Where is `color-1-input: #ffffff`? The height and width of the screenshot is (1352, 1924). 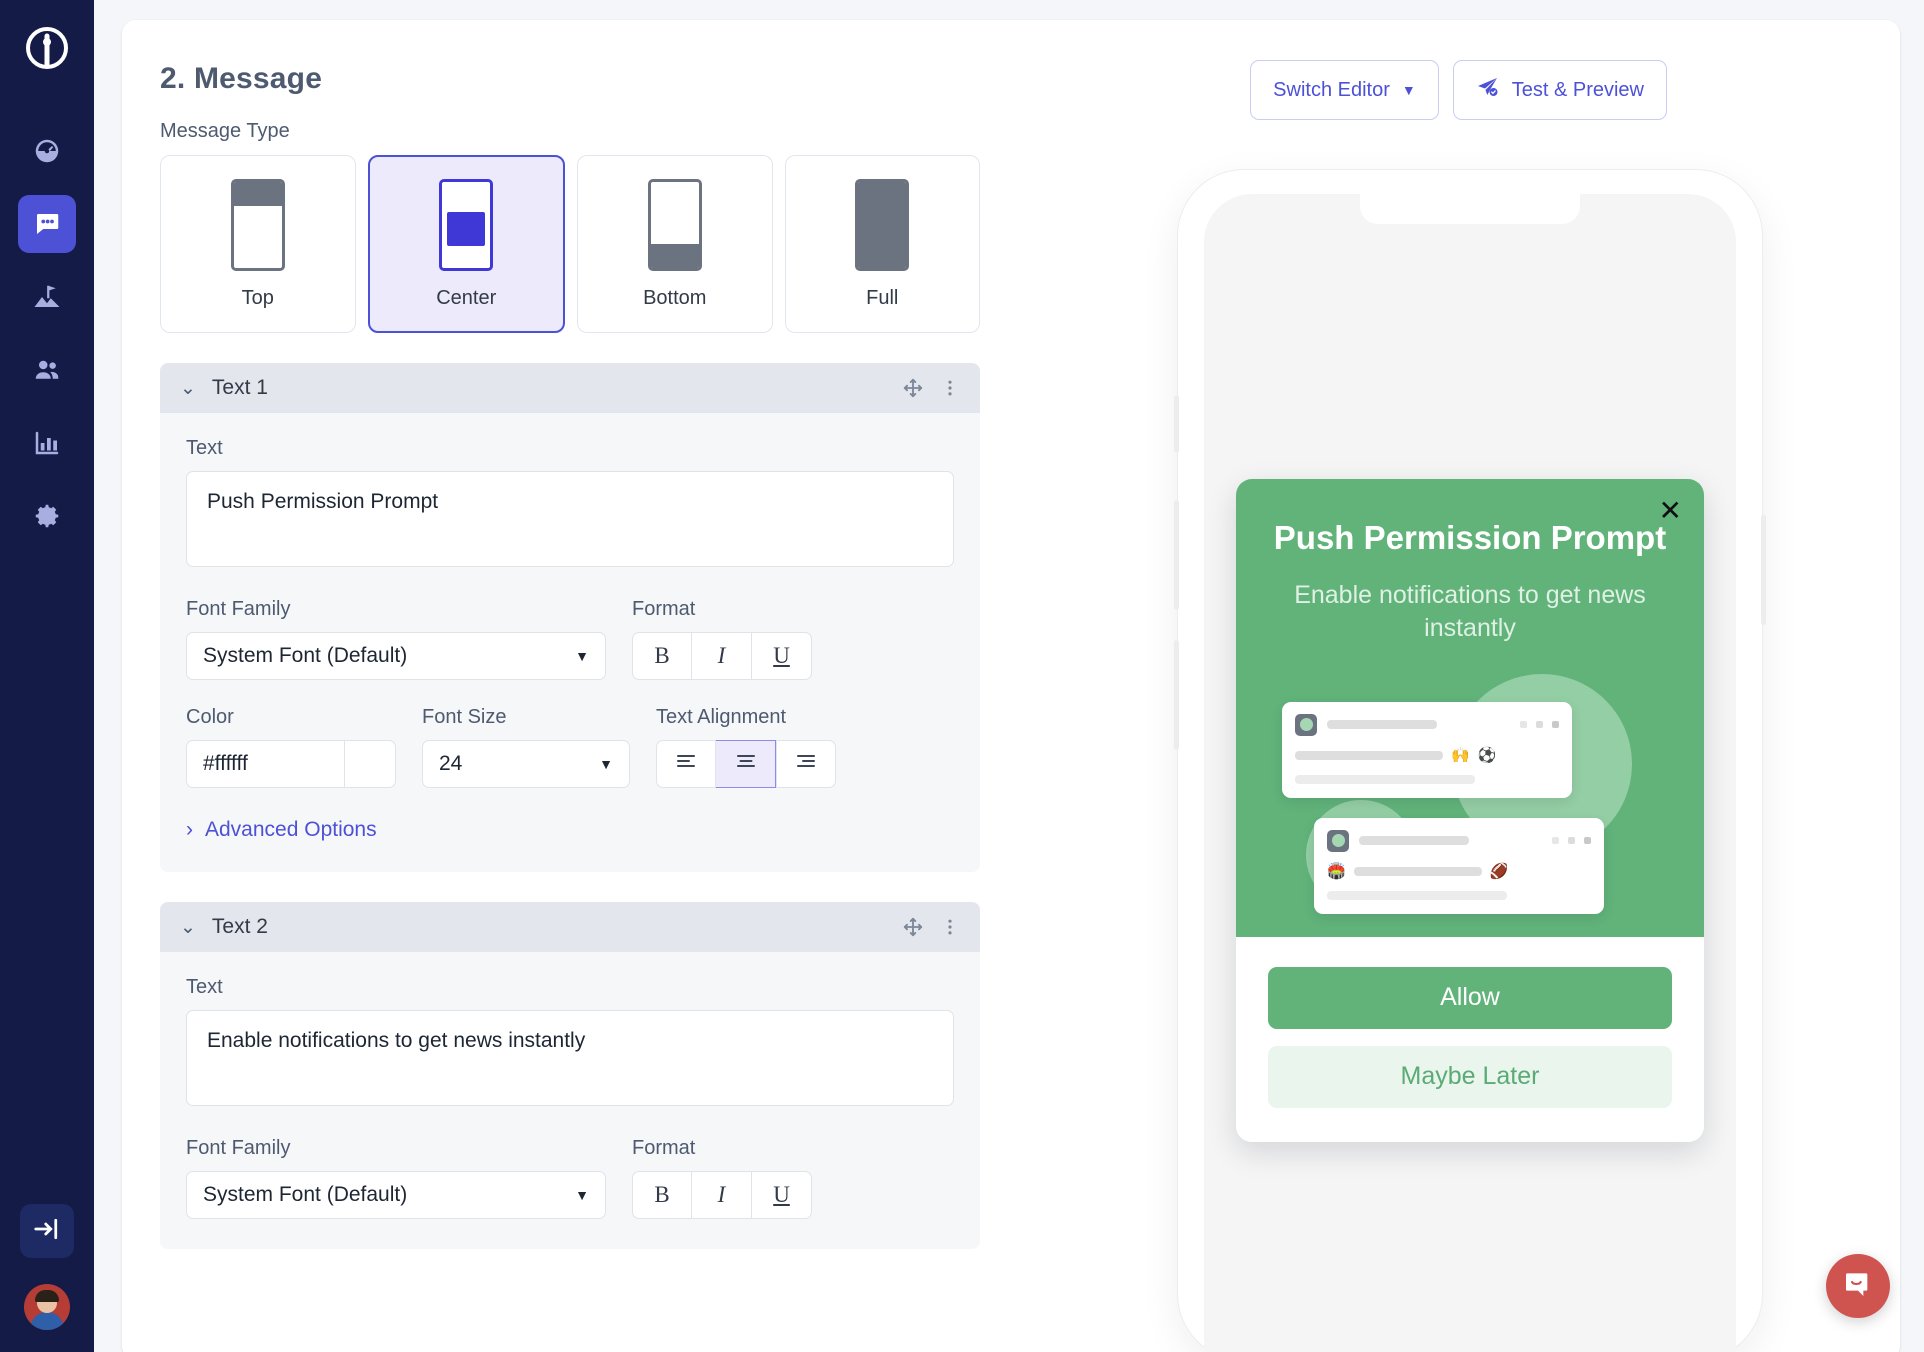 color-1-input: #ffffff is located at coordinates (265, 764).